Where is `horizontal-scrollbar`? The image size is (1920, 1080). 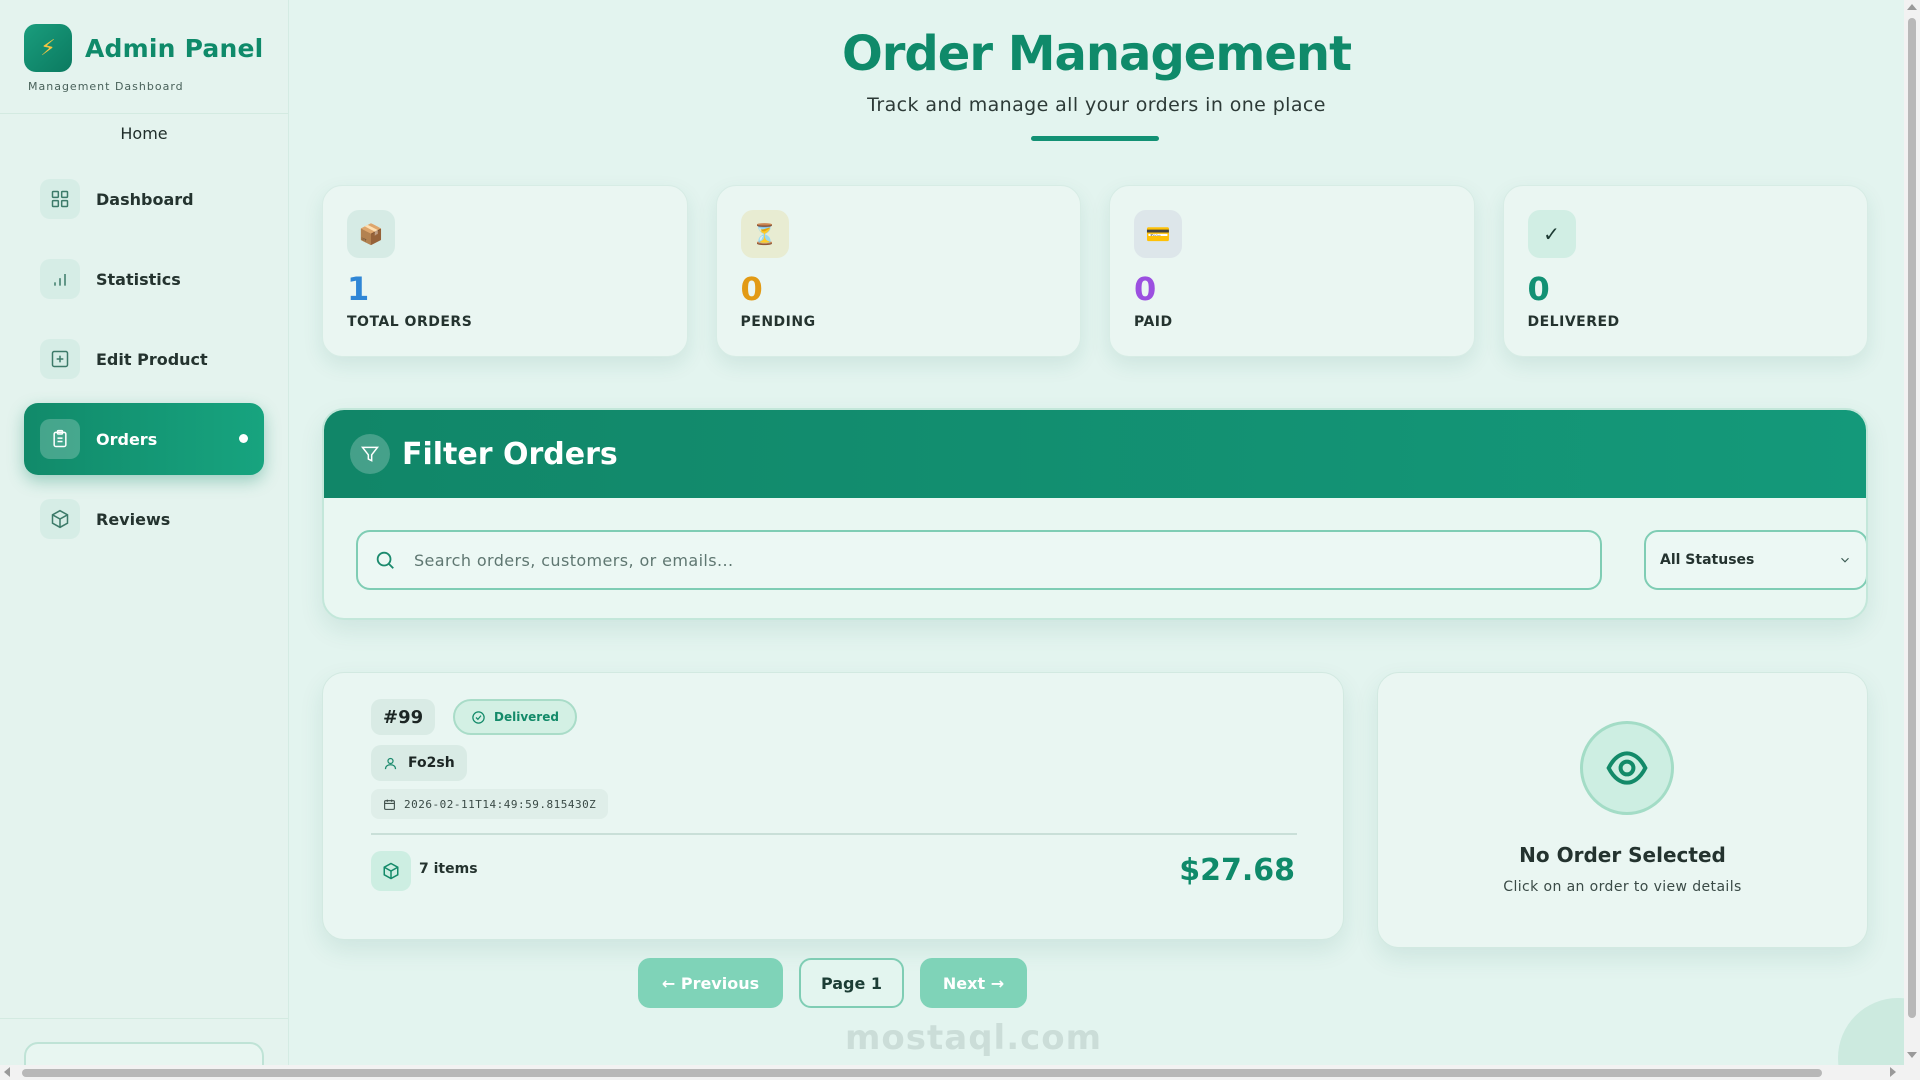
horizontal-scrollbar is located at coordinates (960, 1072).